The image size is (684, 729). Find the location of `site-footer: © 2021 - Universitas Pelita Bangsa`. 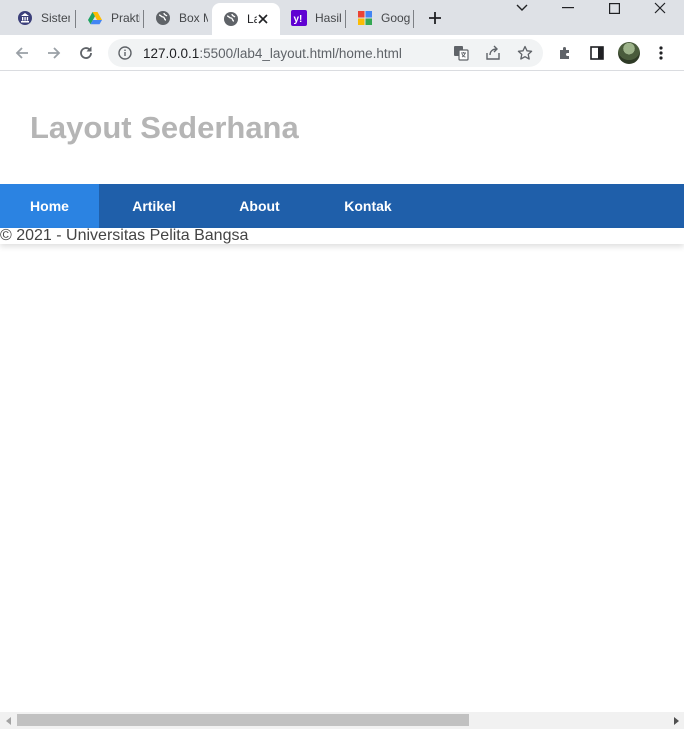

site-footer: © 2021 - Universitas Pelita Bangsa is located at coordinates (342, 235).